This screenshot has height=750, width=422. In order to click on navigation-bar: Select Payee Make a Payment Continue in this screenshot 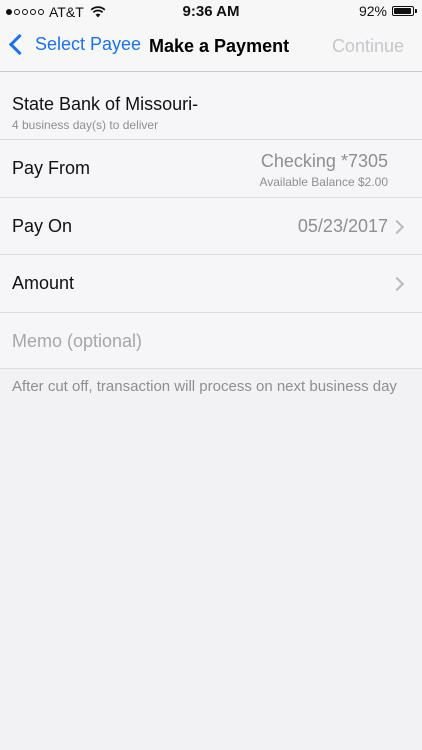, I will do `click(211, 48)`.